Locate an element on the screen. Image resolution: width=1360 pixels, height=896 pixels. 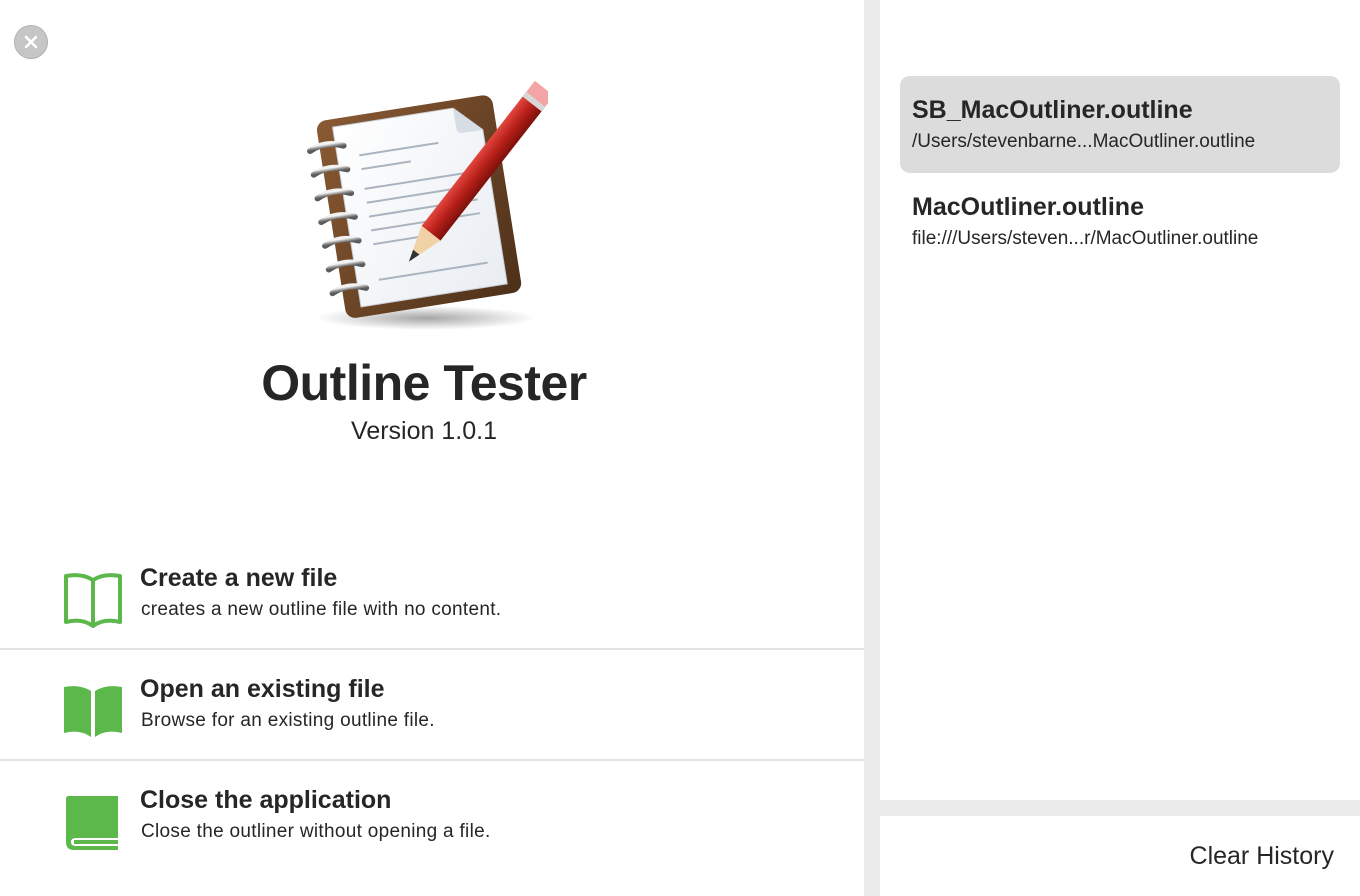
recent-file-path: /Users/stevenbarne...MacOutliner.outline is located at coordinates (1084, 141).